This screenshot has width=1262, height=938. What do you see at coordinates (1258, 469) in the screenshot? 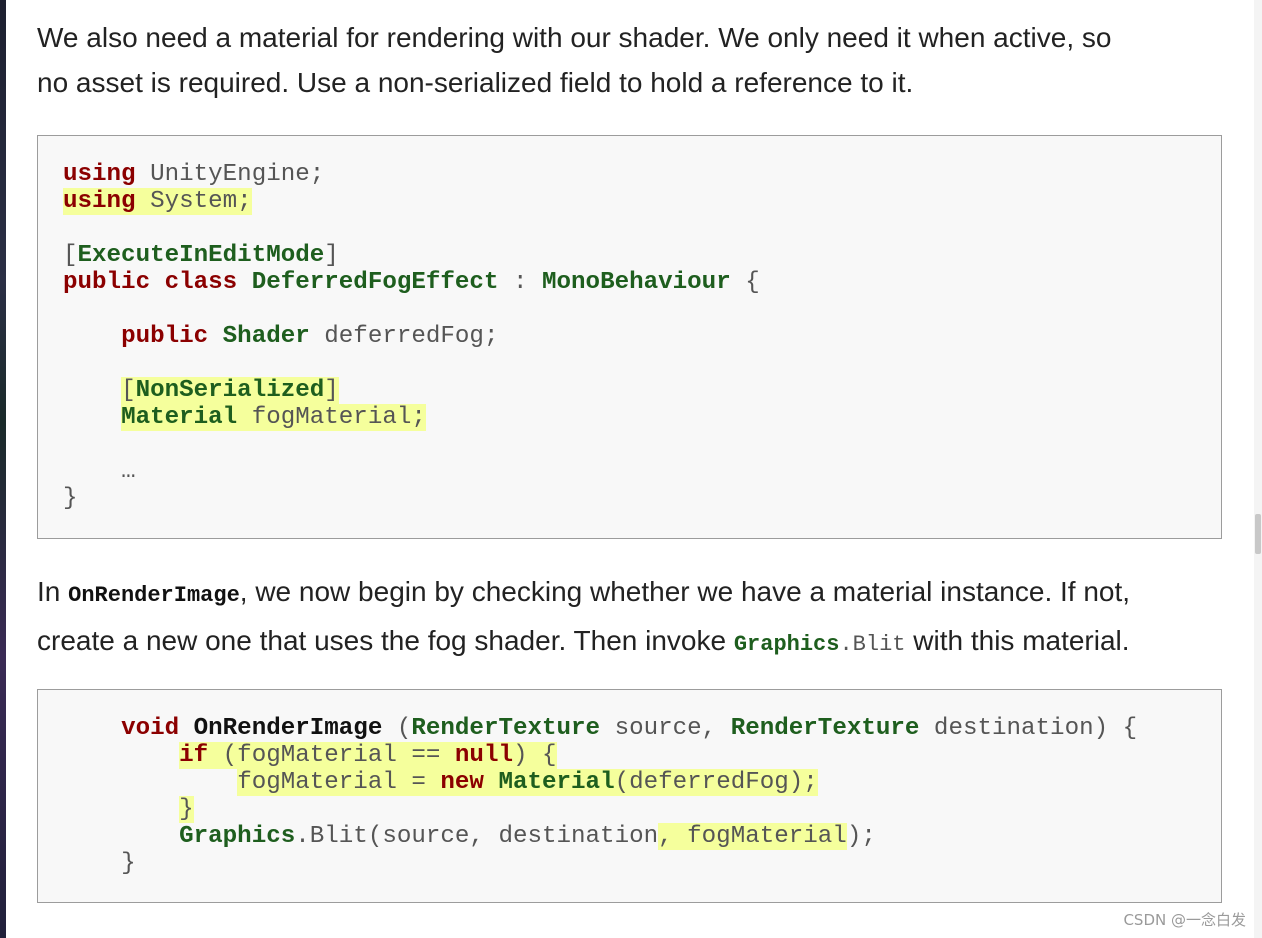
I see `vertical-scrollbar` at bounding box center [1258, 469].